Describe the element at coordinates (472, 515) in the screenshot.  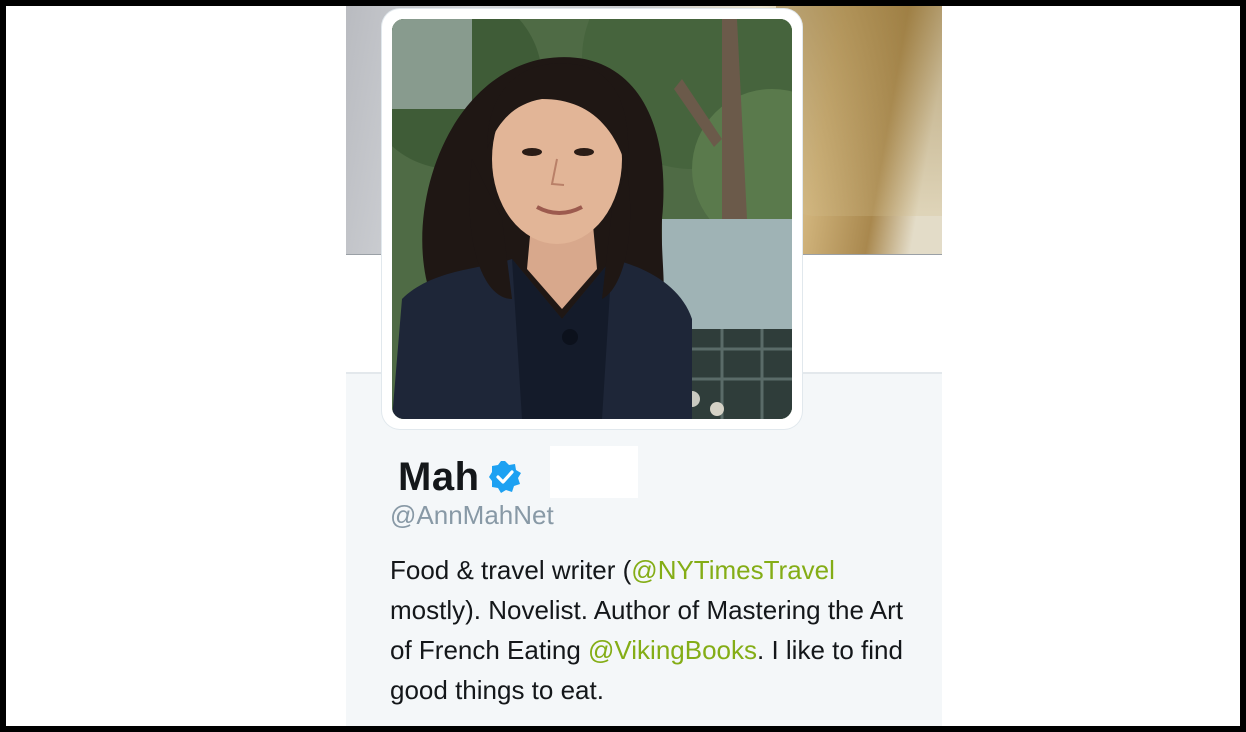
I see `profile-handle: @AnnMahNet` at that location.